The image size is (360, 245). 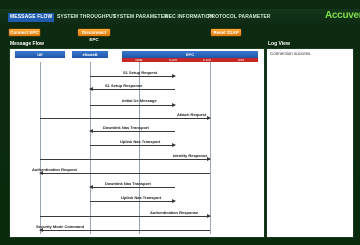 I want to click on message-label: S1 Setup Response, so click(x=124, y=85).